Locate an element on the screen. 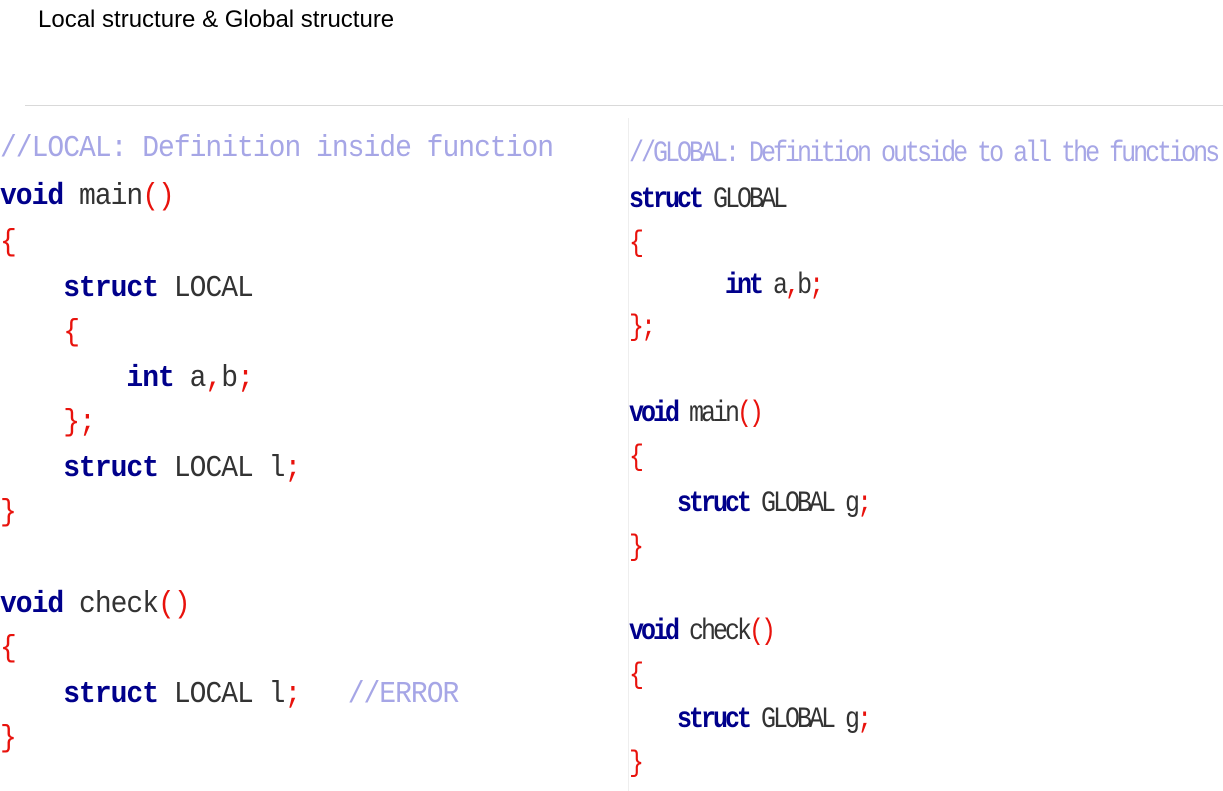 Image resolution: width=1223 pixels, height=791 pixels. code-identifier: LOCAL is located at coordinates (206, 288).